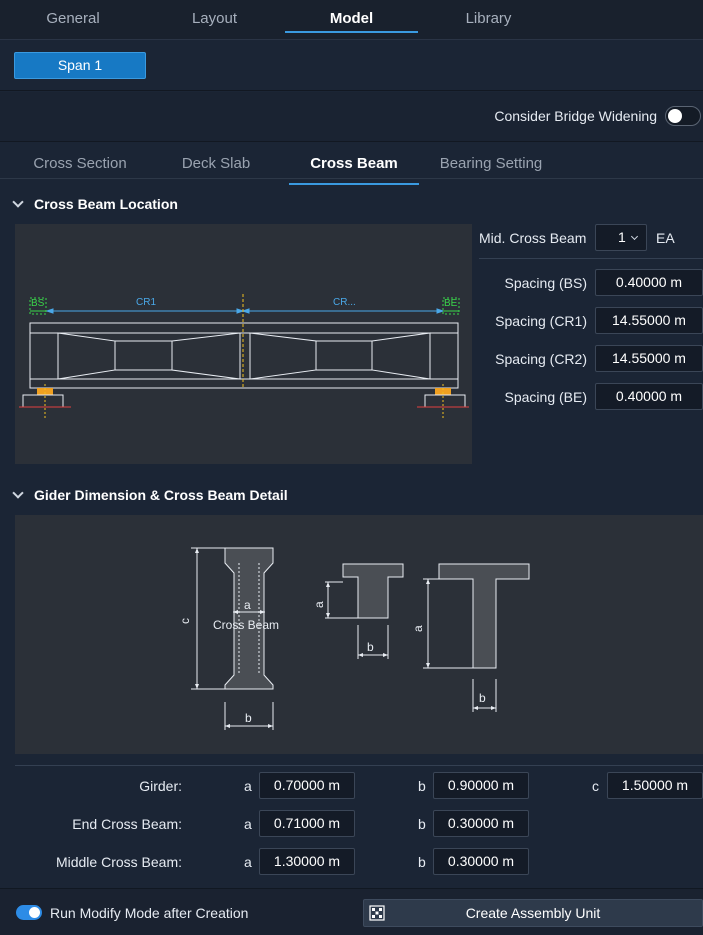 The height and width of the screenshot is (935, 703). Describe the element at coordinates (545, 397) in the screenshot. I see `spacing-be-label: Spacing (BE)` at that location.